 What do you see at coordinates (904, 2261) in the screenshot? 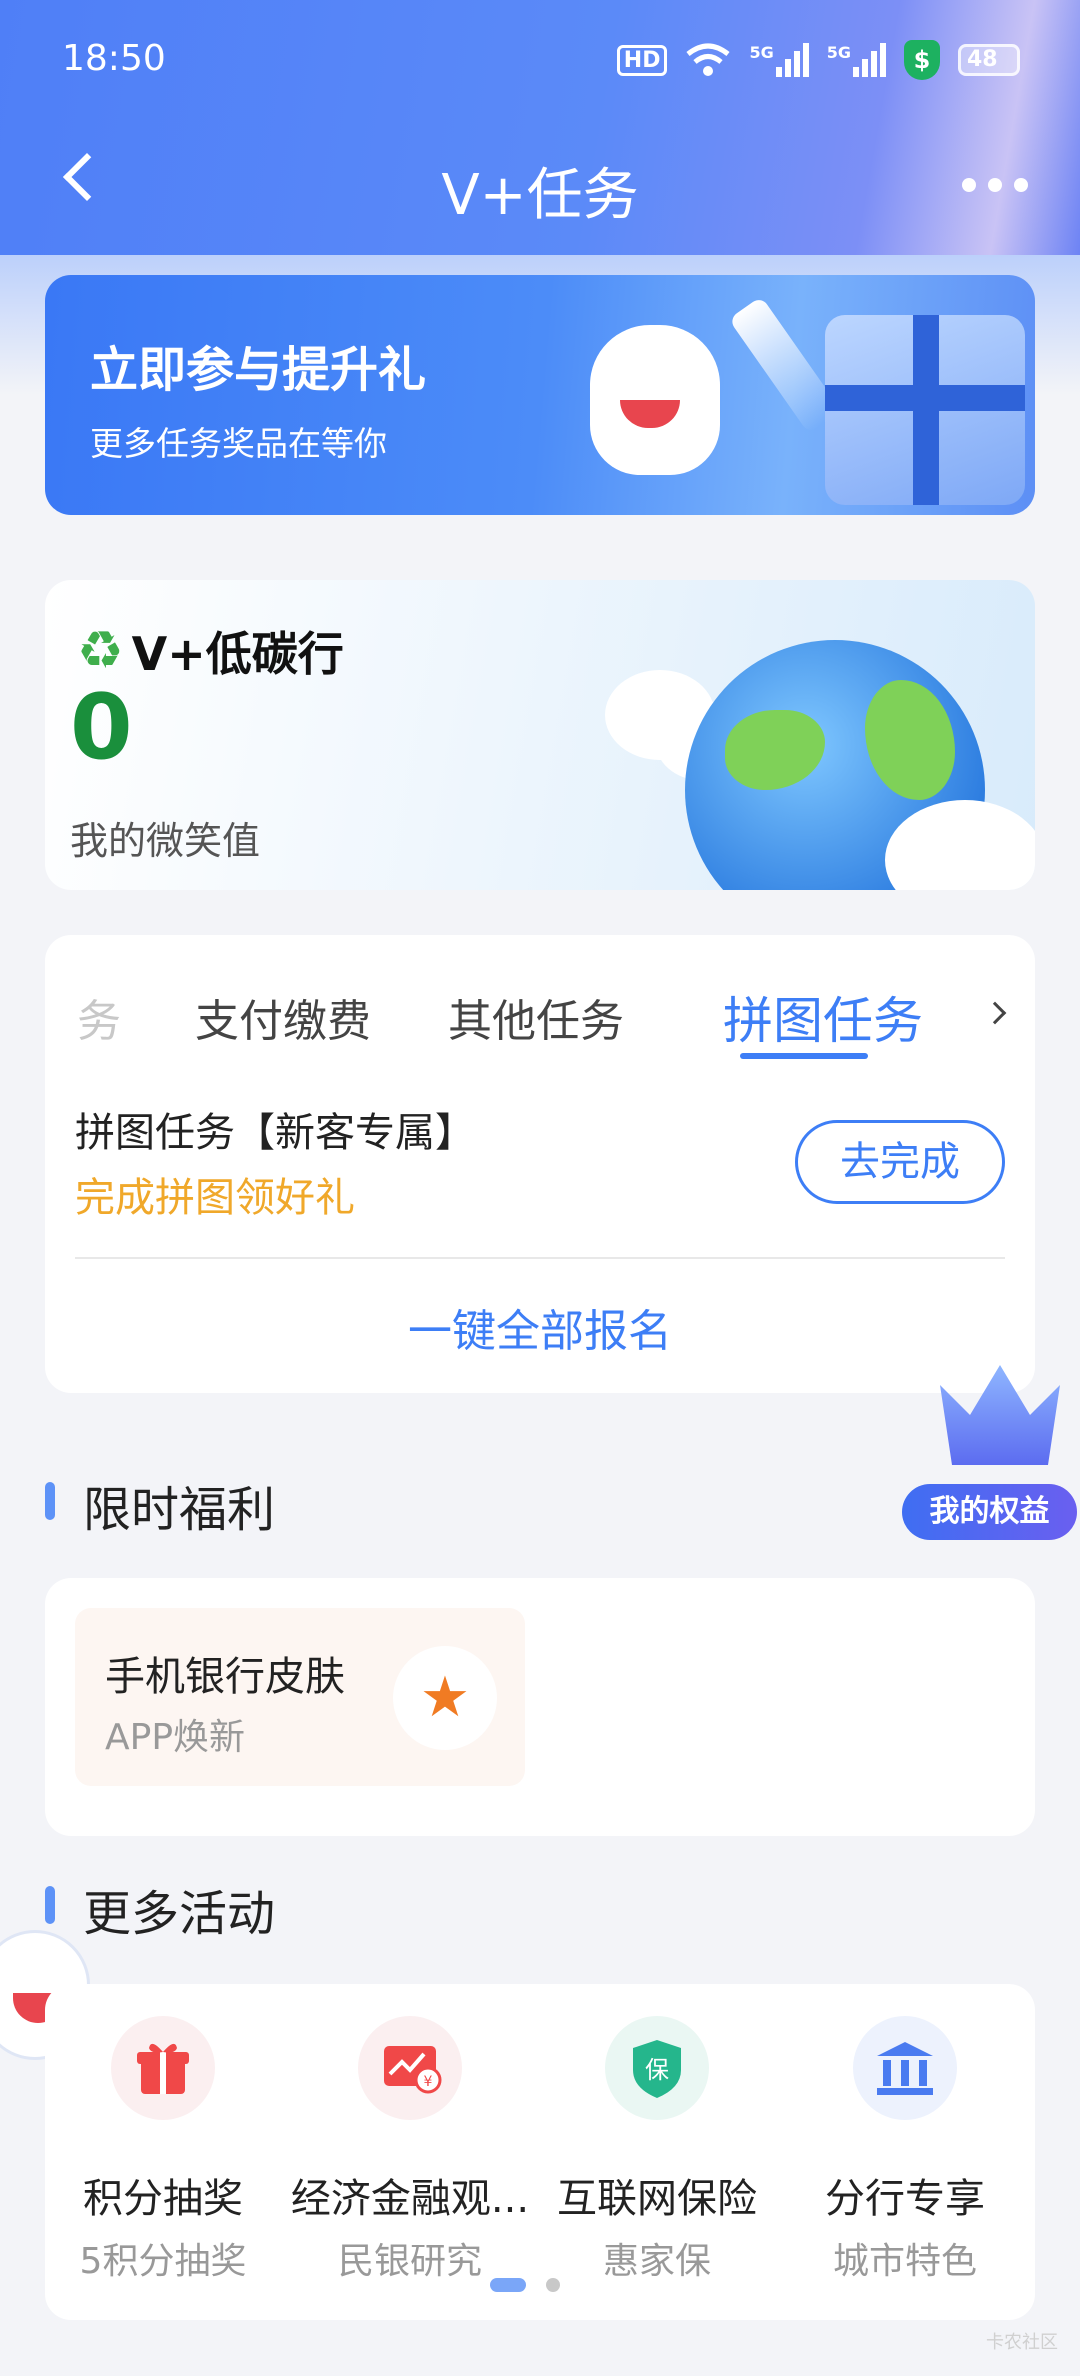
I see `activity-subtitle: 城市特色` at bounding box center [904, 2261].